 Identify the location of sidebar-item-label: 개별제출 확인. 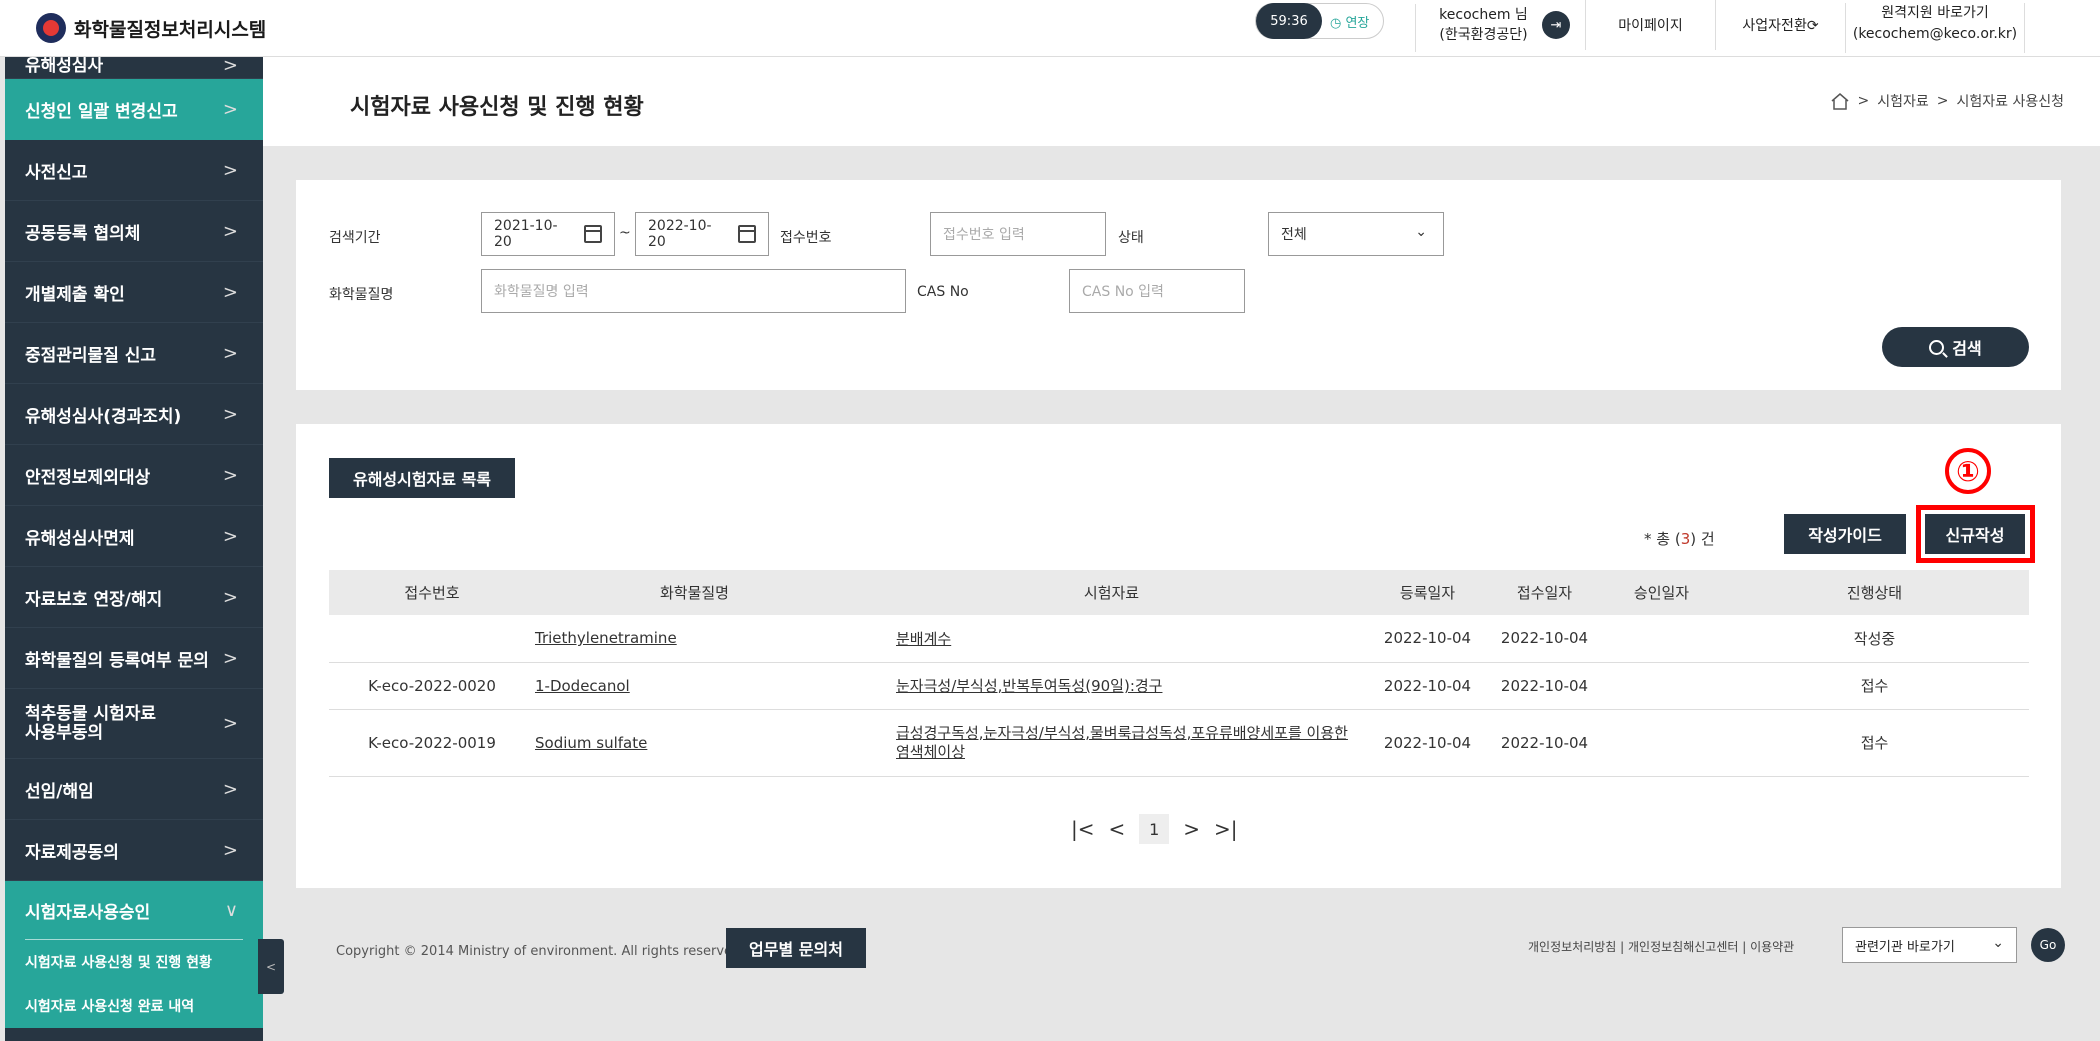
(75, 294).